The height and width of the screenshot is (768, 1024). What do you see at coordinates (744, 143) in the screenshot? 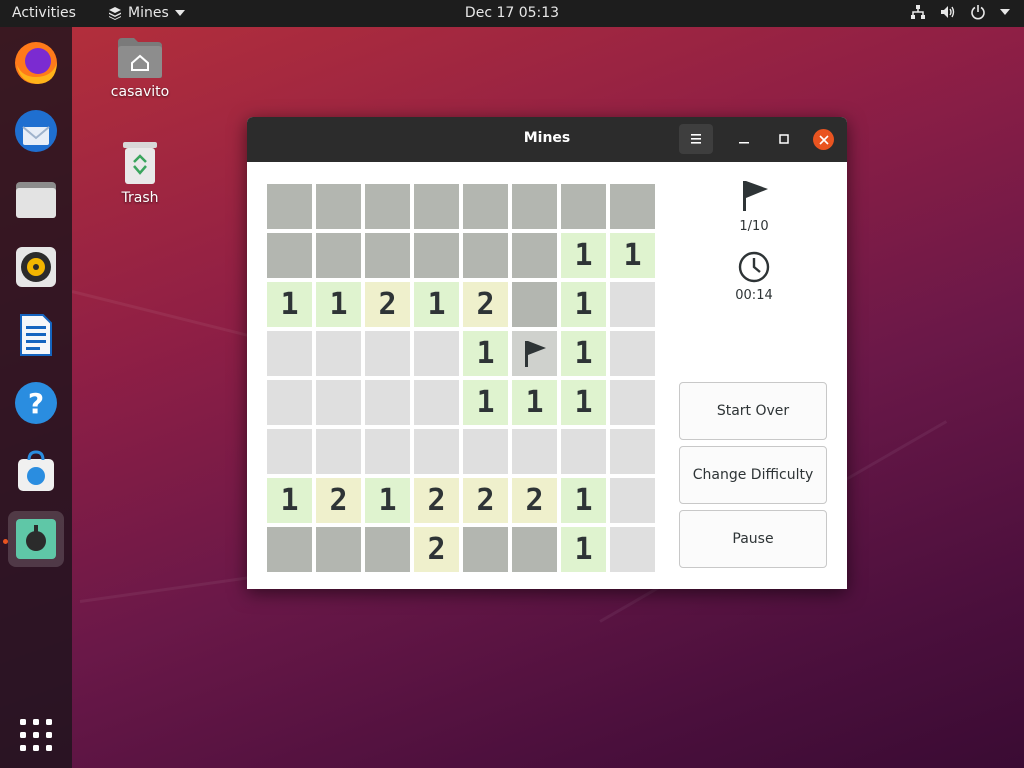
I see `minimize-icon` at bounding box center [744, 143].